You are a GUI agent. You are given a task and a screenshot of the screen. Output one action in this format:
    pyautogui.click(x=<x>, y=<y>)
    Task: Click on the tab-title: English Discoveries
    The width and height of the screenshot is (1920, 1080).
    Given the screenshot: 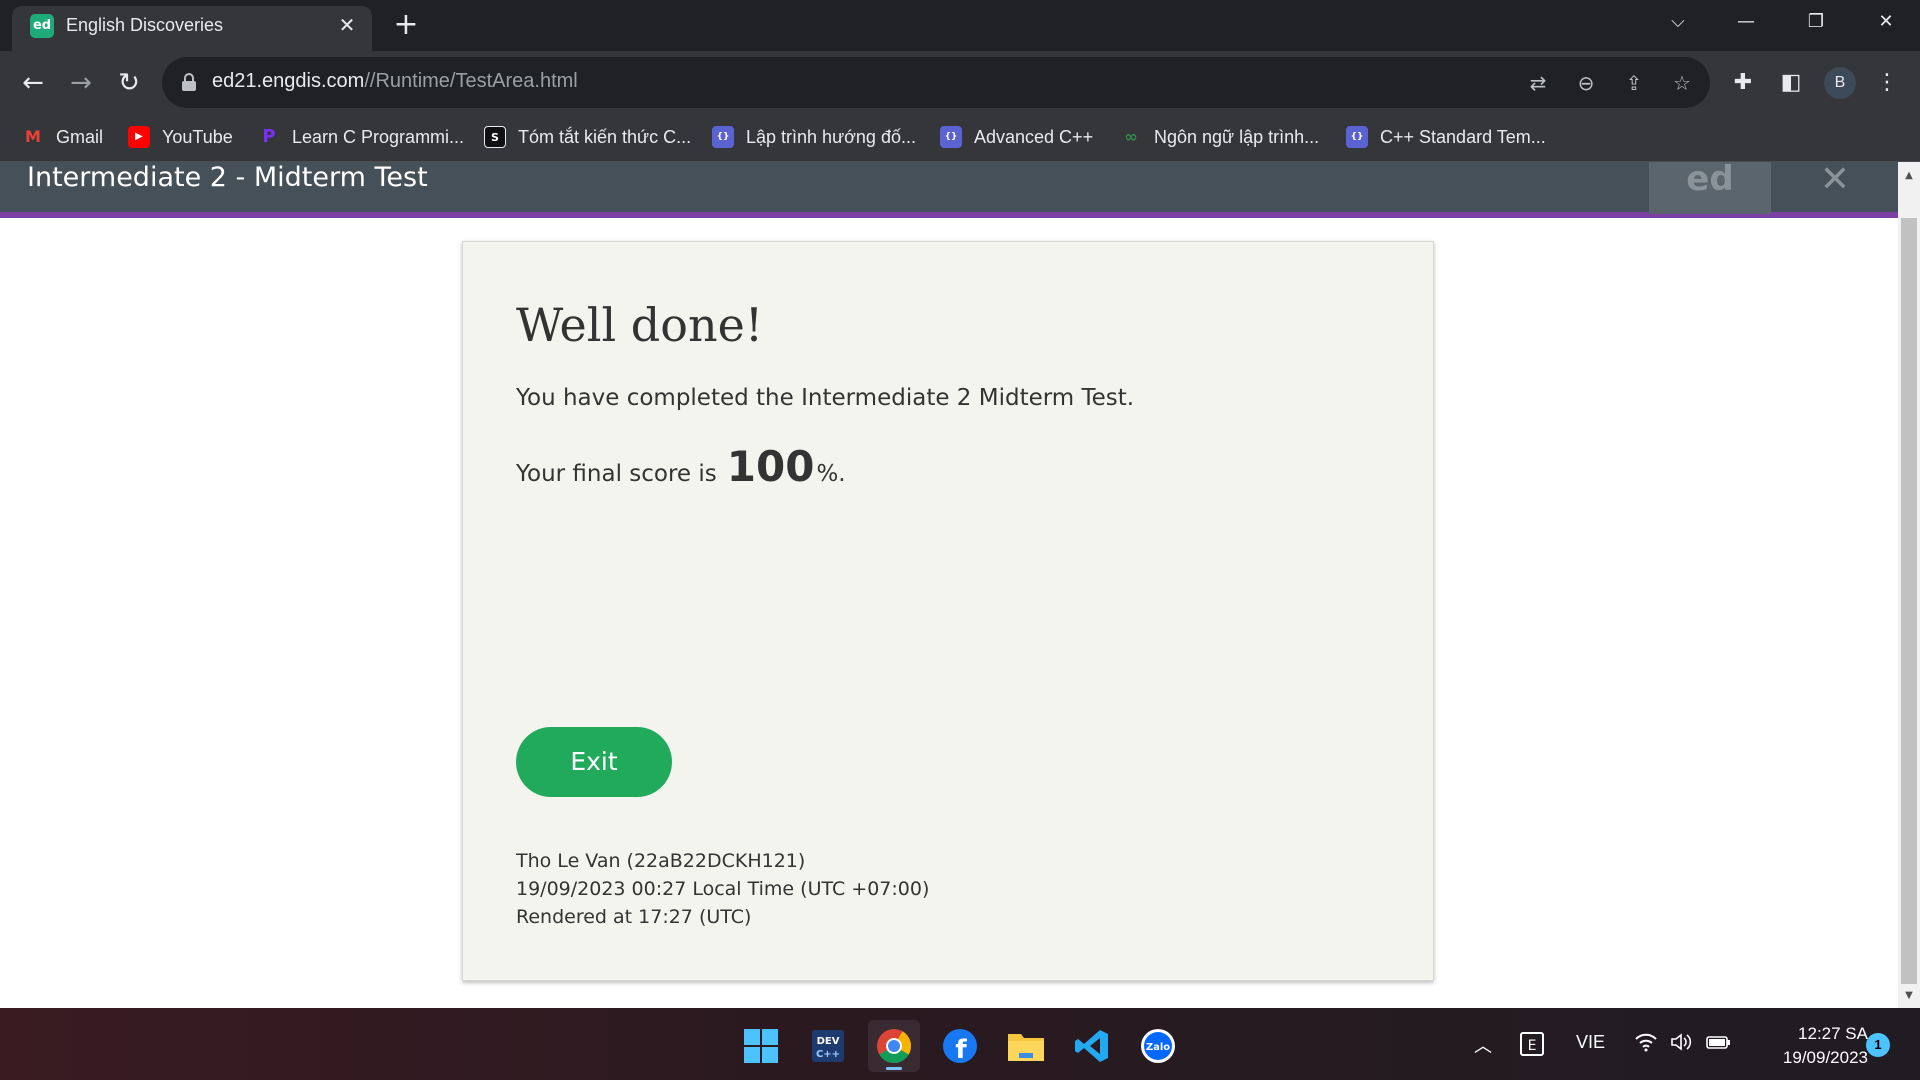 What is the action you would take?
    pyautogui.click(x=145, y=25)
    